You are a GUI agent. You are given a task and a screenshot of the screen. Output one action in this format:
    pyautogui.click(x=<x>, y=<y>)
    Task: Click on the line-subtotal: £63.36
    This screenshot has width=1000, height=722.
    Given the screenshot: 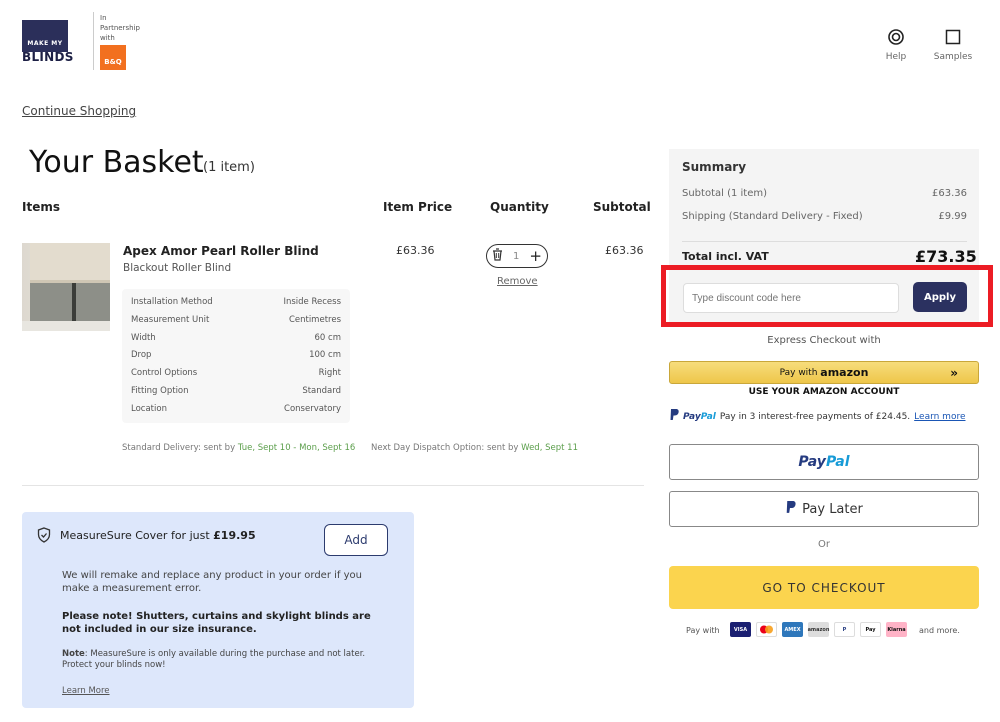 What is the action you would take?
    pyautogui.click(x=624, y=250)
    